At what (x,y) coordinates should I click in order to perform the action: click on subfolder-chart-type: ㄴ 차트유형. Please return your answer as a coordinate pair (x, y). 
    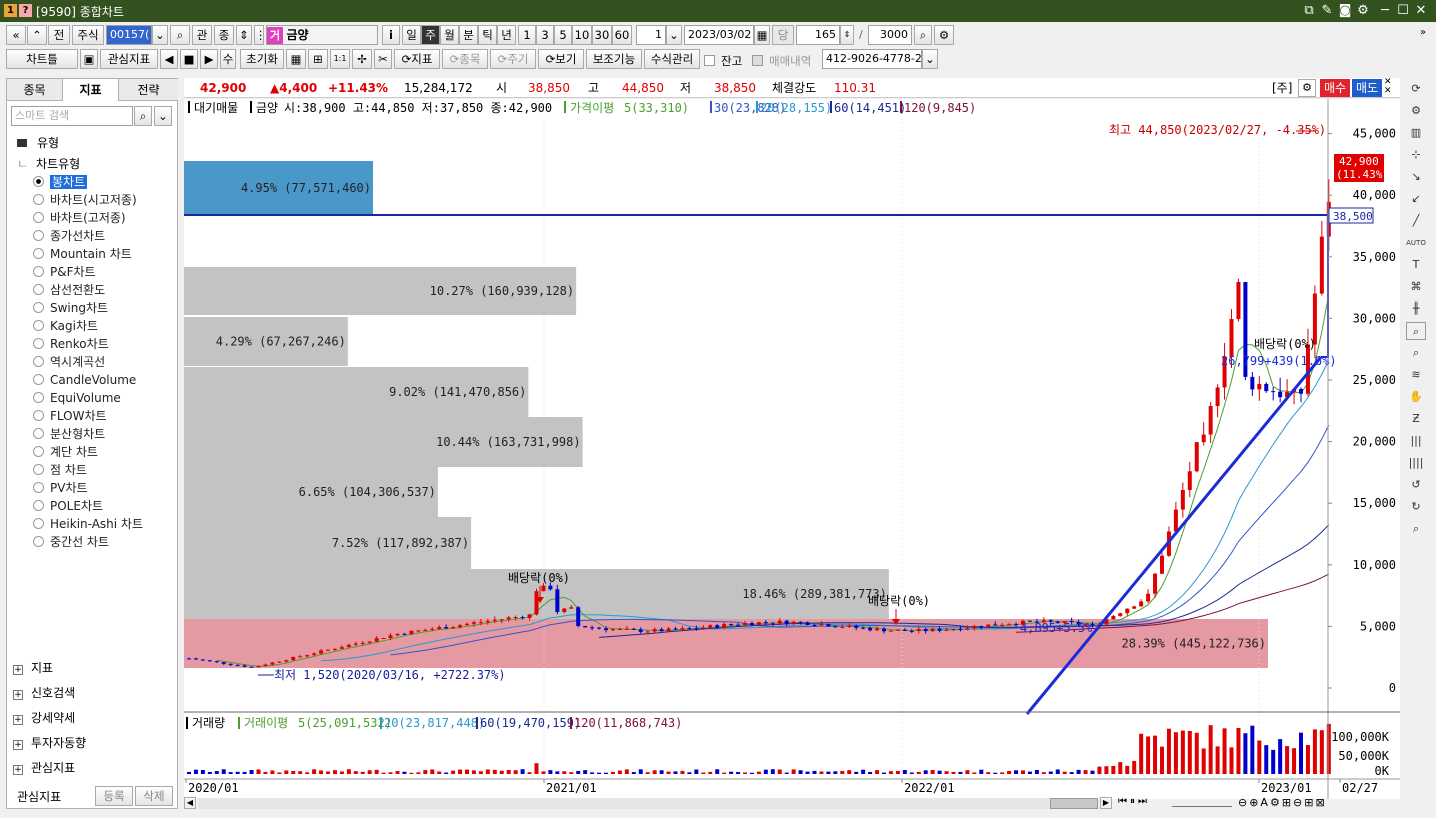
    Looking at the image, I should click on (48, 163).